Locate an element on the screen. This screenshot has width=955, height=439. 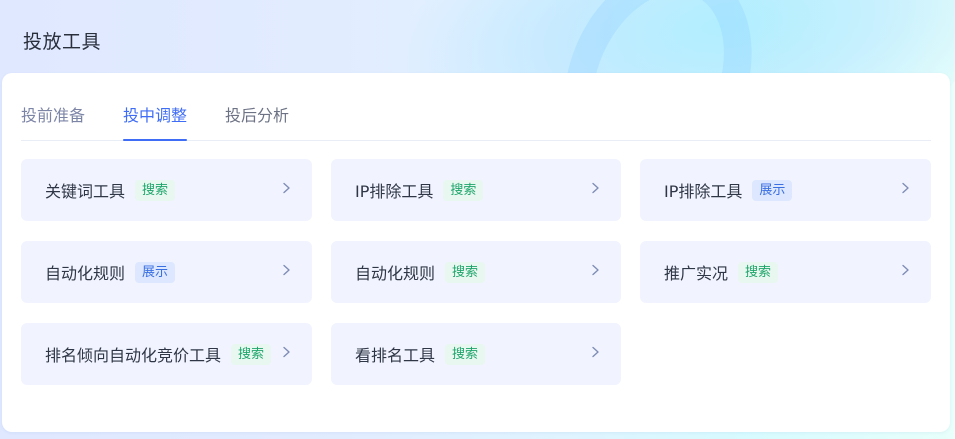
tab-pre-launch: 投前准备 is located at coordinates (53, 116).